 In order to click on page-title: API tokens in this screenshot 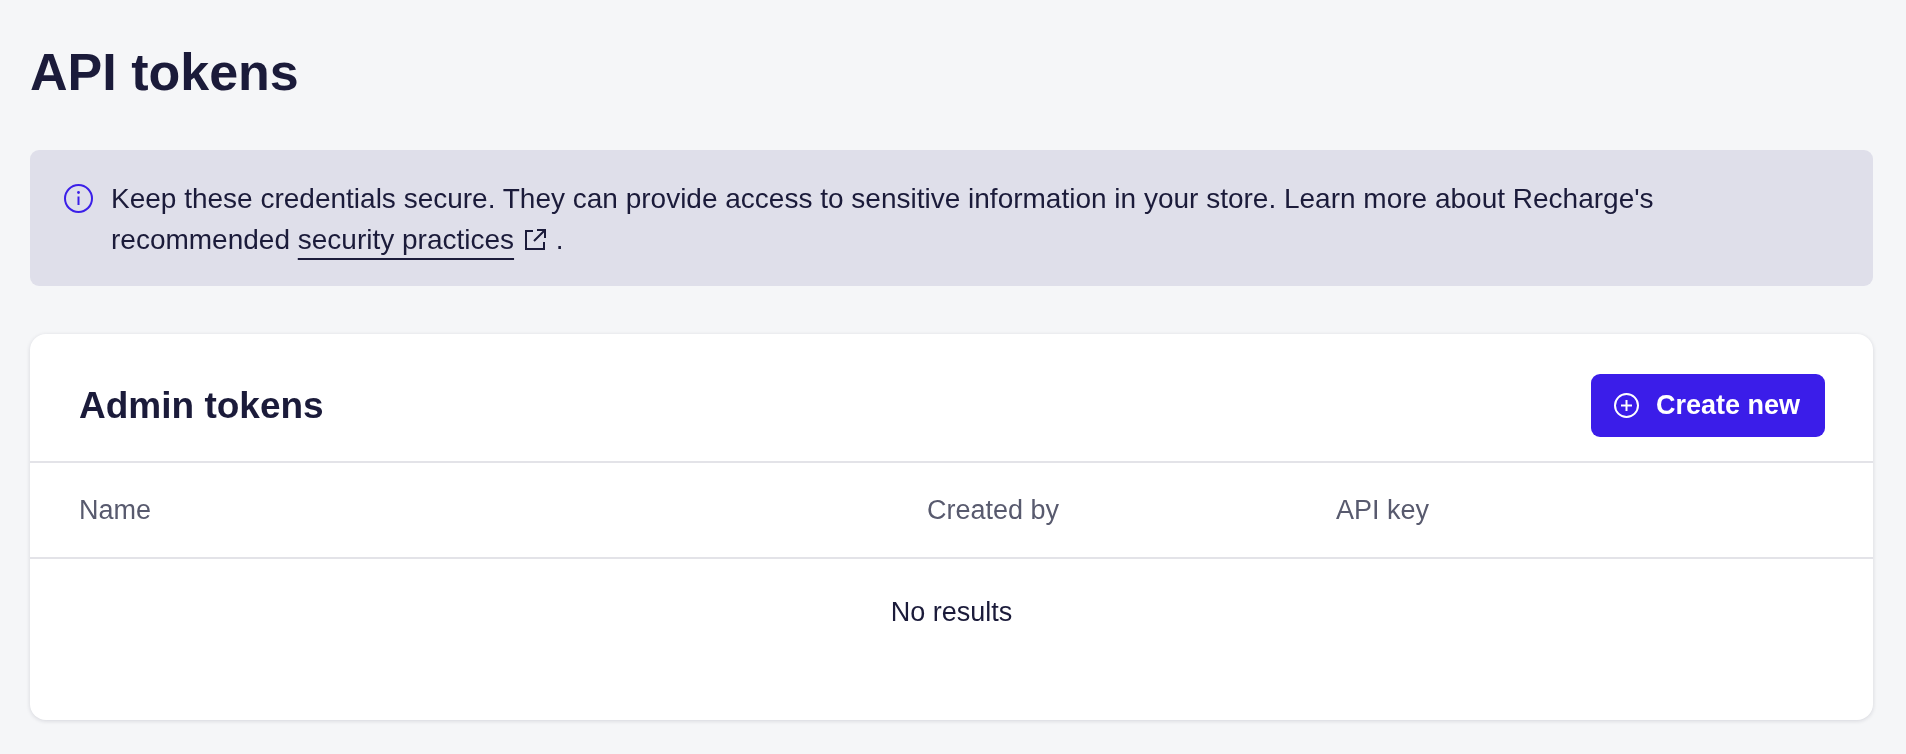, I will do `click(164, 72)`.